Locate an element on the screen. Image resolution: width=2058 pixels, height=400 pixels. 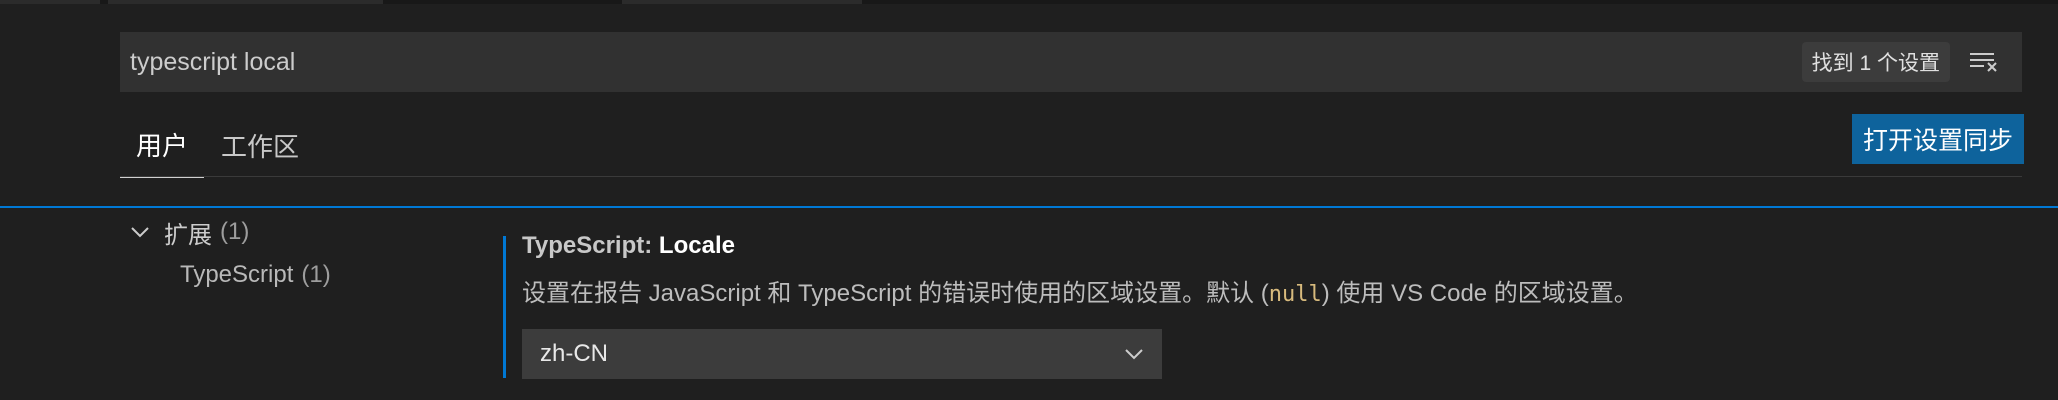
locale-select-value: zh-CN is located at coordinates (574, 353).